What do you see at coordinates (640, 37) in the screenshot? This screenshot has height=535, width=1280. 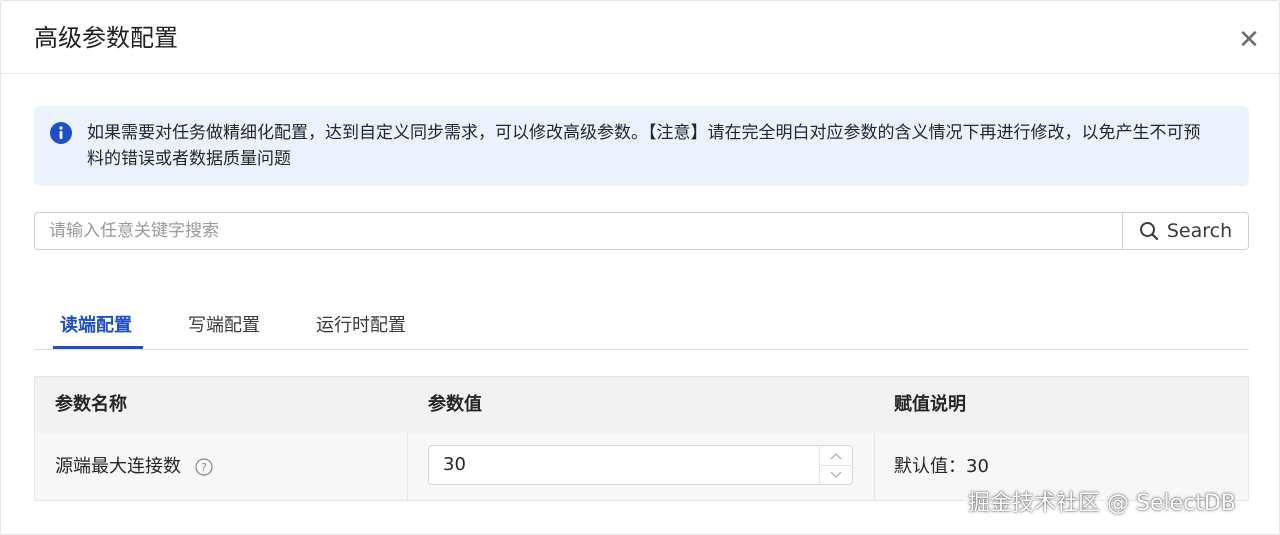 I see `dialog-header: 高级参数配置 ✕` at bounding box center [640, 37].